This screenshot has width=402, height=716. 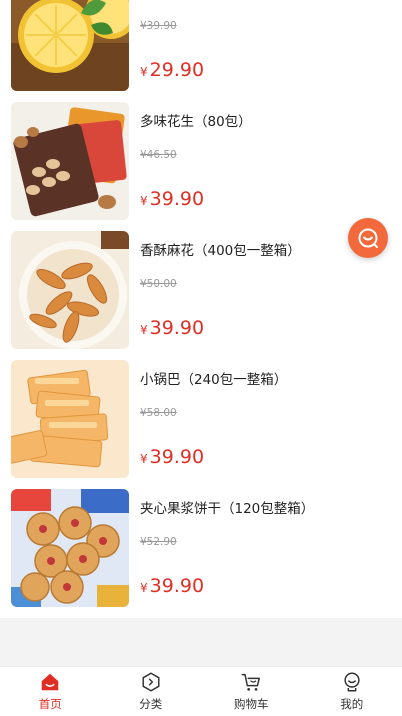 I want to click on tab-label: 分类, so click(x=151, y=704).